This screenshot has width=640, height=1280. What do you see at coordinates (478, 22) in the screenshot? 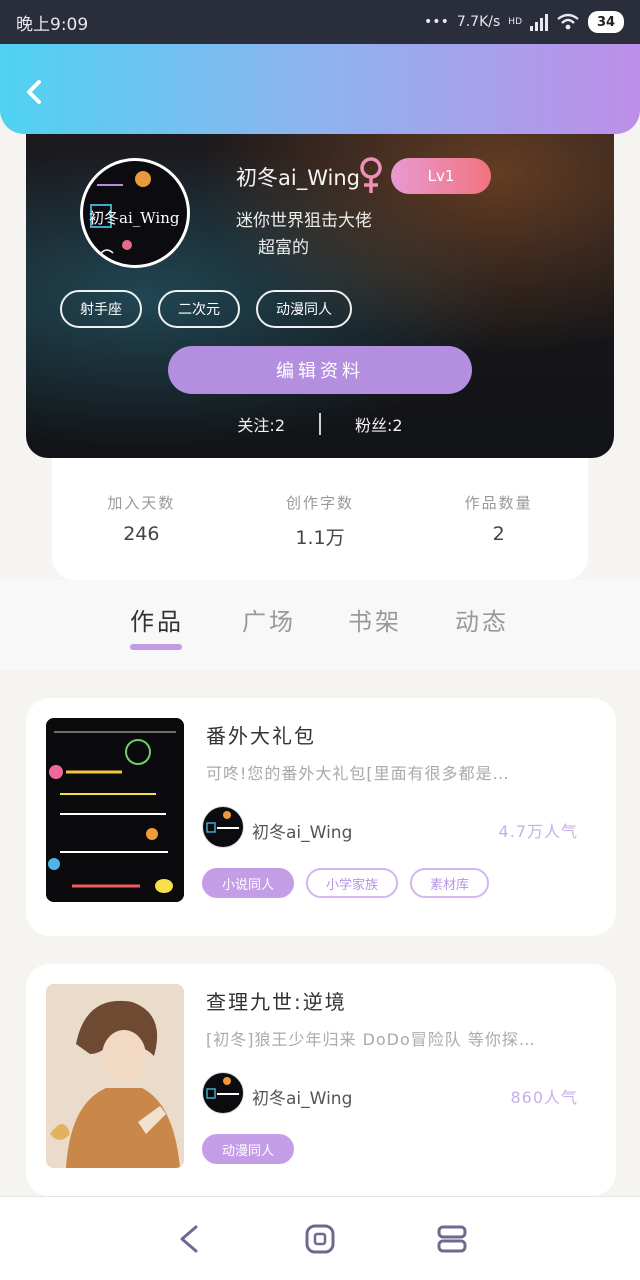
I see `network-speed: 7.7K/s` at bounding box center [478, 22].